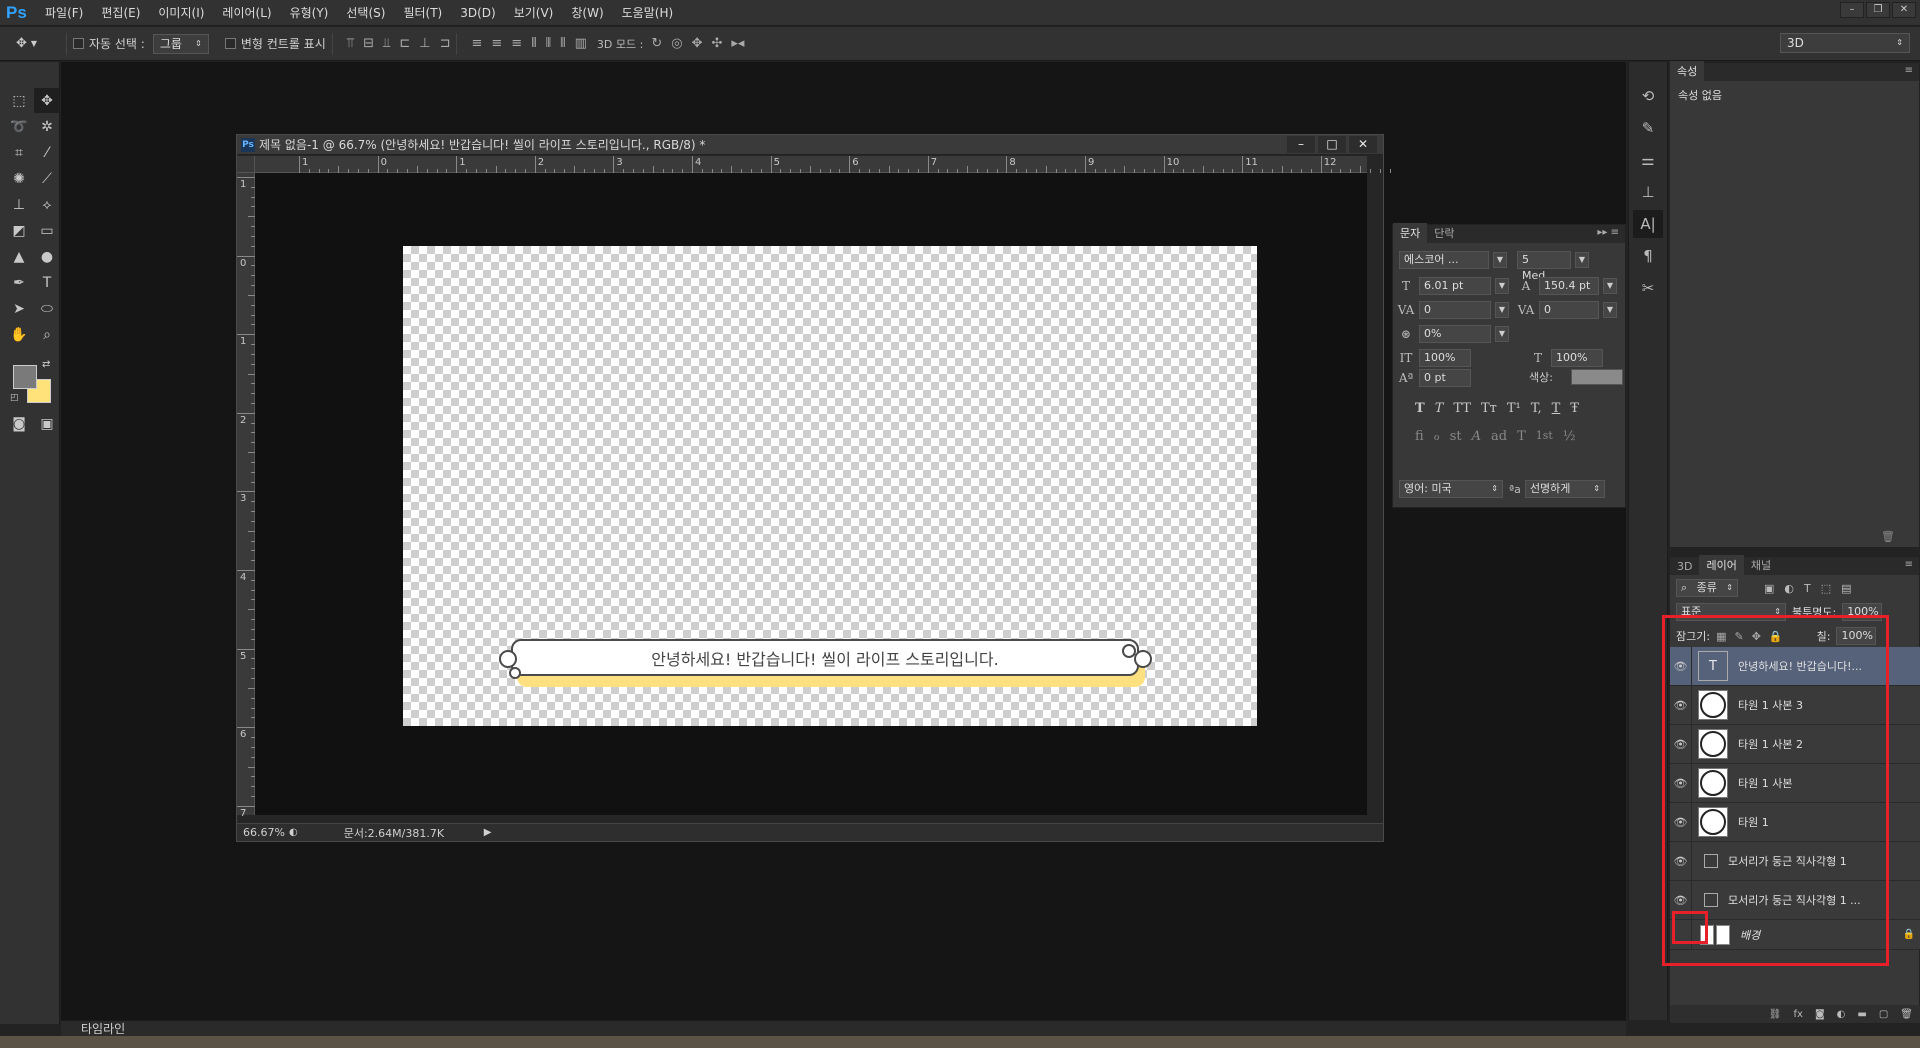  What do you see at coordinates (445, 43) in the screenshot?
I see `align-right-icon: ⊐` at bounding box center [445, 43].